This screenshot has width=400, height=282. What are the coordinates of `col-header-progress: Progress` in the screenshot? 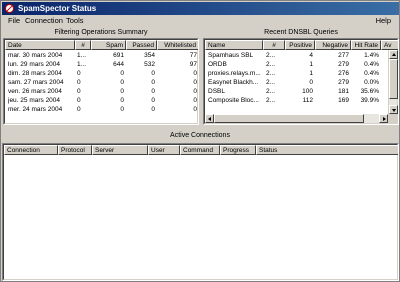 It's located at (238, 150).